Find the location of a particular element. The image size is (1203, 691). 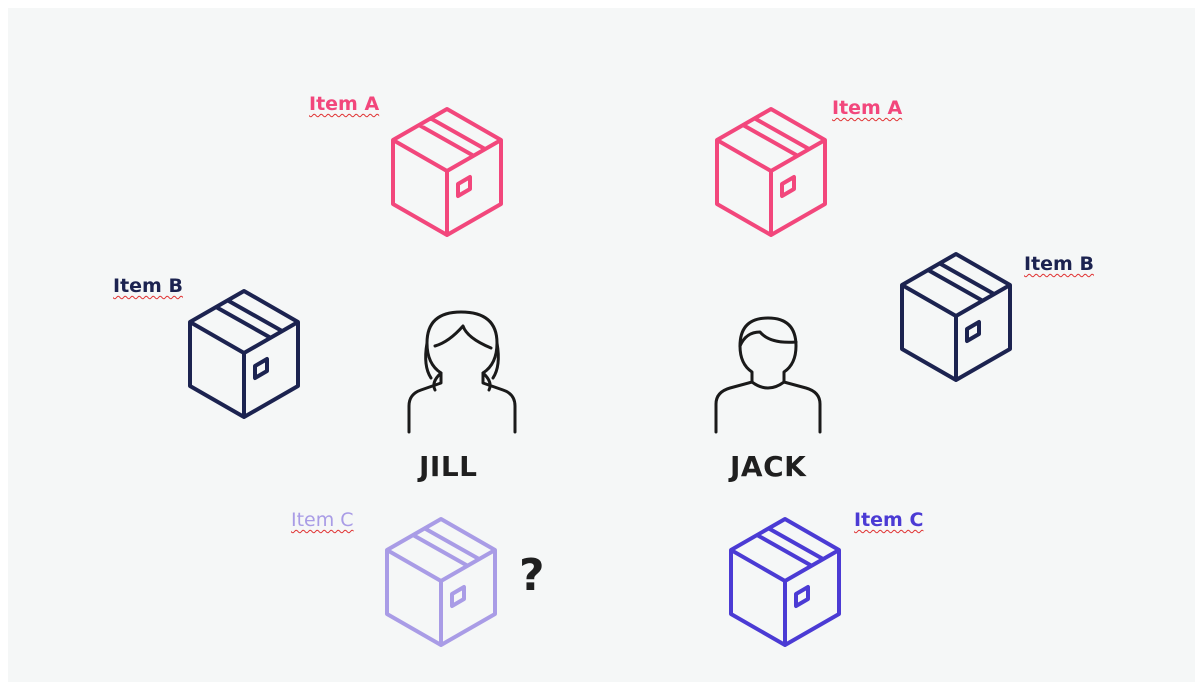

question-mark: ? is located at coordinates (532, 575).